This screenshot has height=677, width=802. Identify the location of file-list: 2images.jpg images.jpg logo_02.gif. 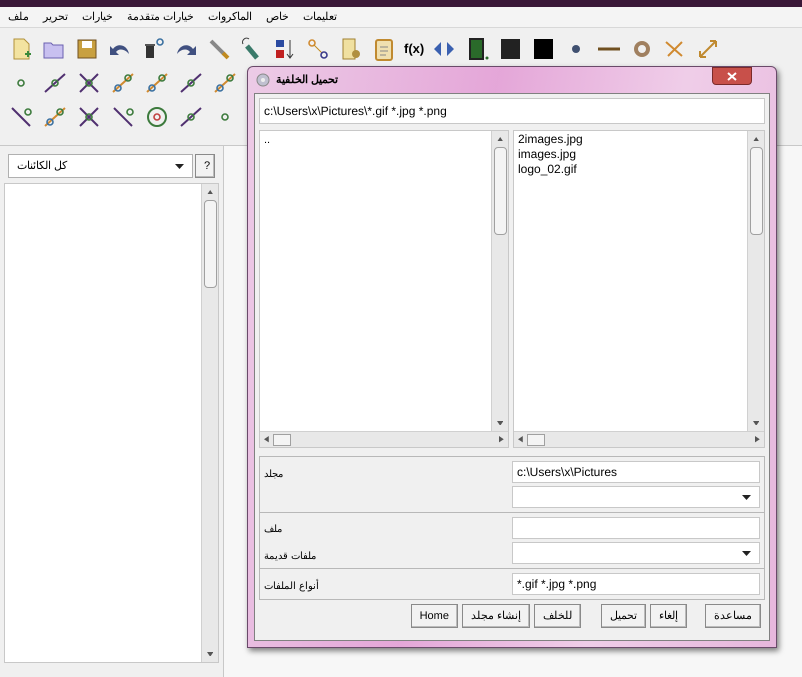
(639, 289).